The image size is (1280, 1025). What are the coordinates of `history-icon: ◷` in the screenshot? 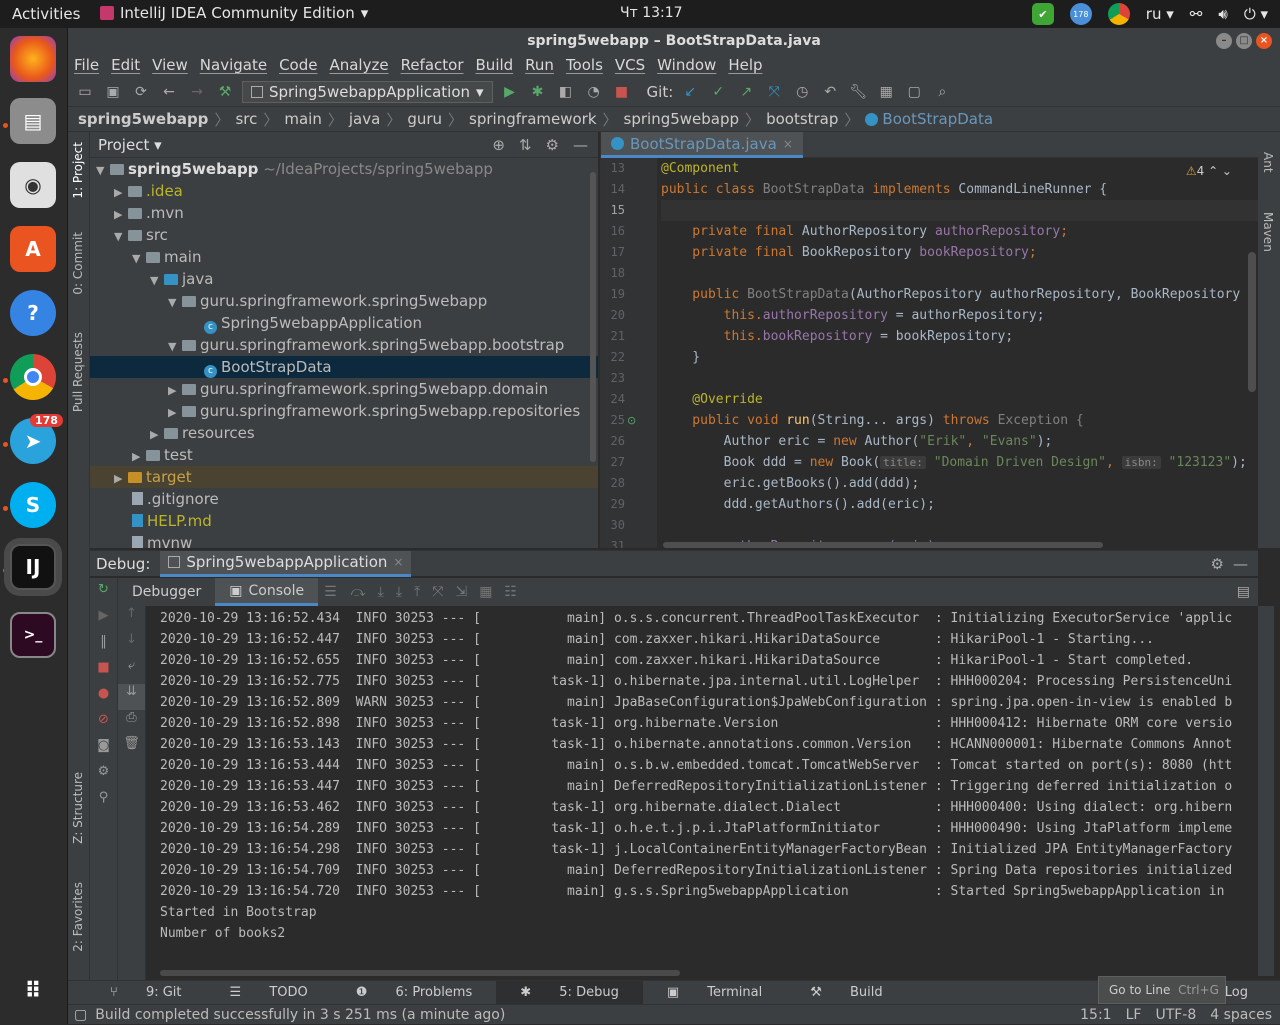 It's located at (802, 92).